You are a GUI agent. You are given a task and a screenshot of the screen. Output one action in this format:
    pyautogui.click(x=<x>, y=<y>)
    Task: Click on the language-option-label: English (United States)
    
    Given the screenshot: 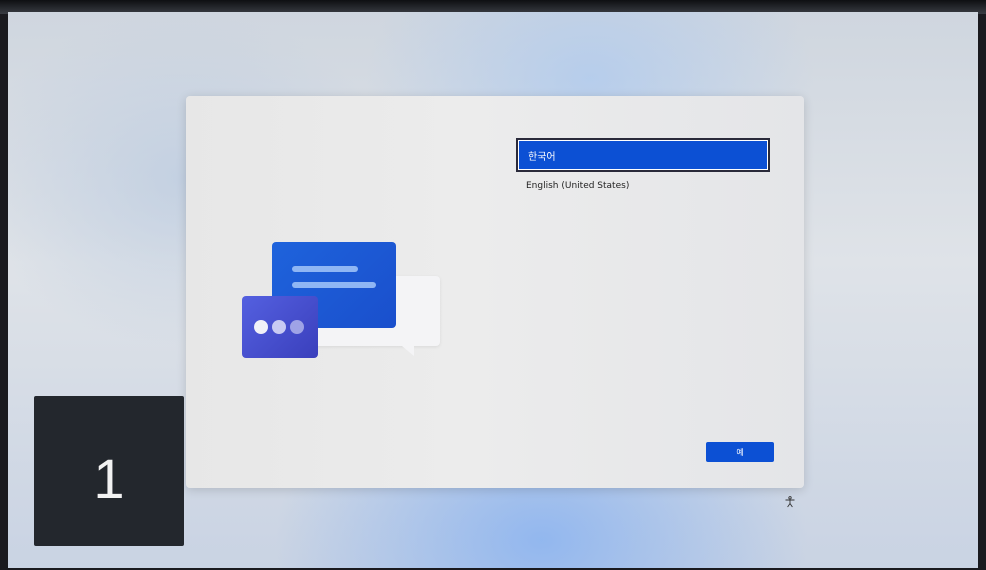 What is the action you would take?
    pyautogui.click(x=578, y=186)
    